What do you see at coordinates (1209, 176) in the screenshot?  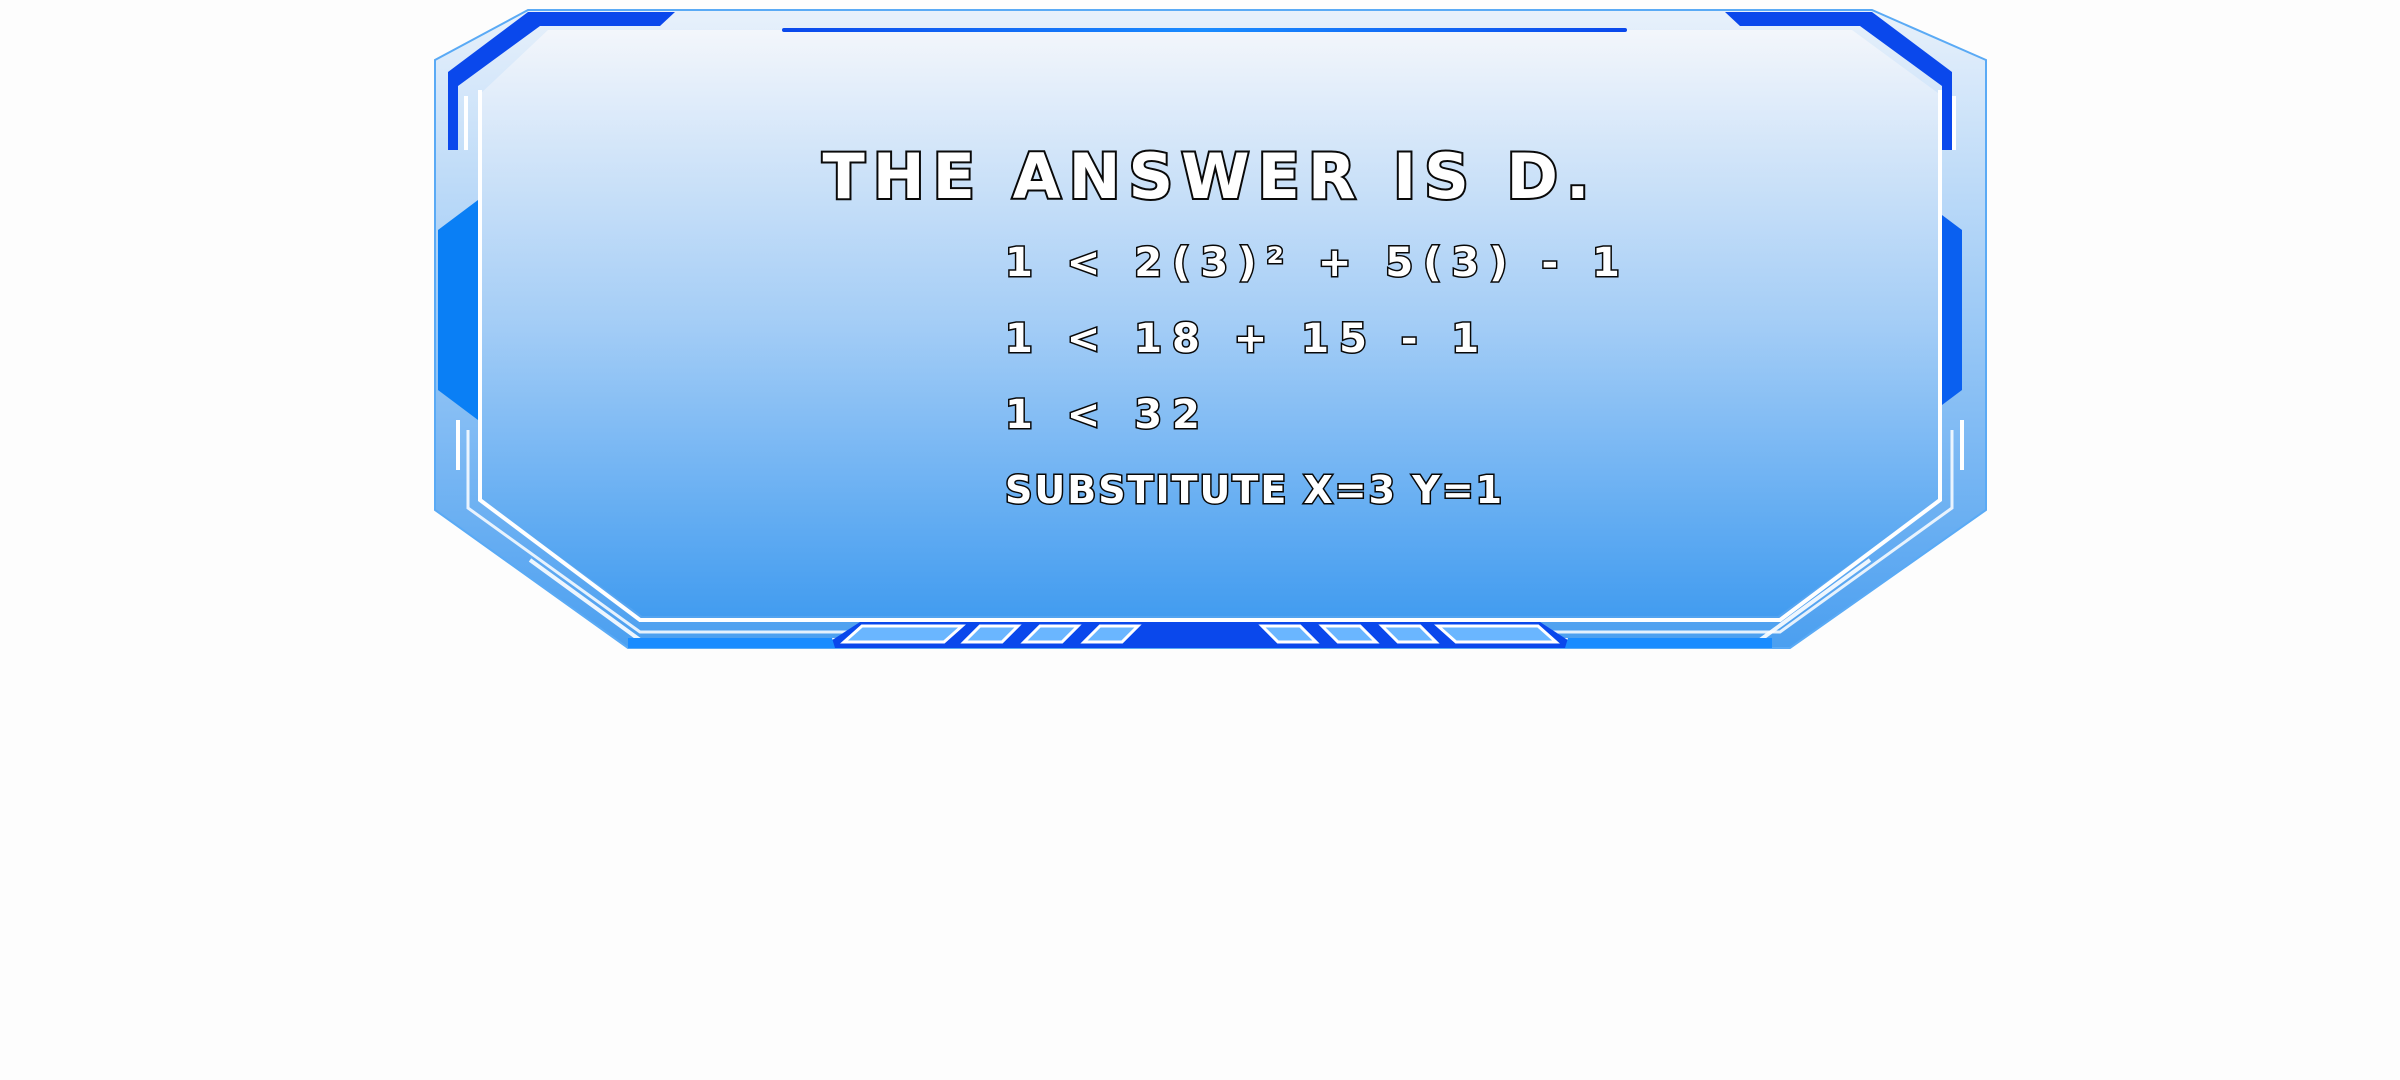 I see `answer-title: THE ANSWER IS D.` at bounding box center [1209, 176].